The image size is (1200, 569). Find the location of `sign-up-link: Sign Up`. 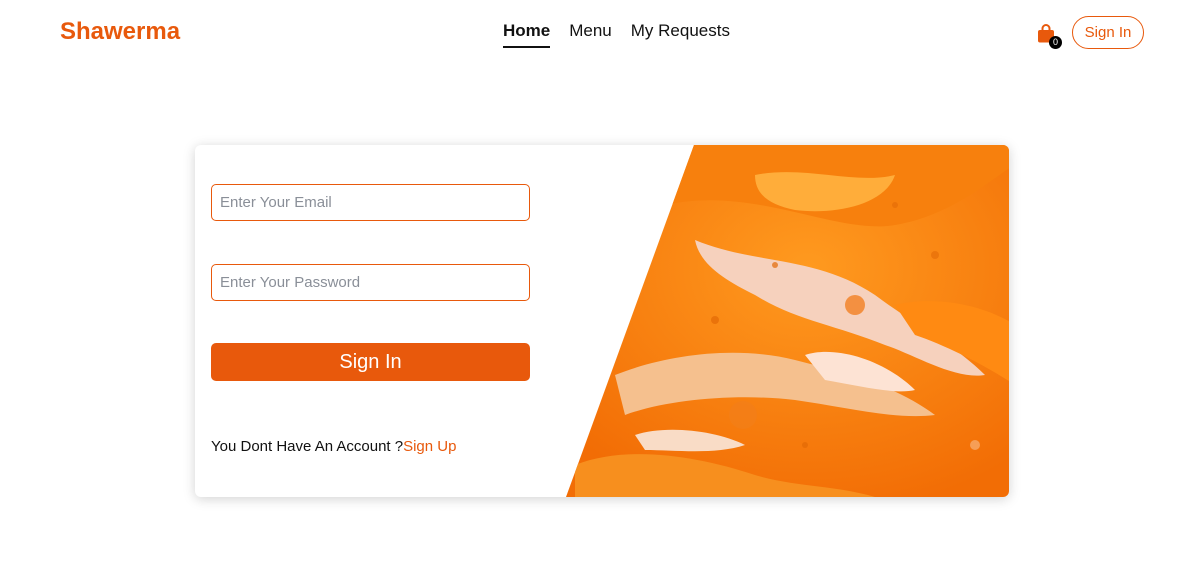

sign-up-link: Sign Up is located at coordinates (429, 446).